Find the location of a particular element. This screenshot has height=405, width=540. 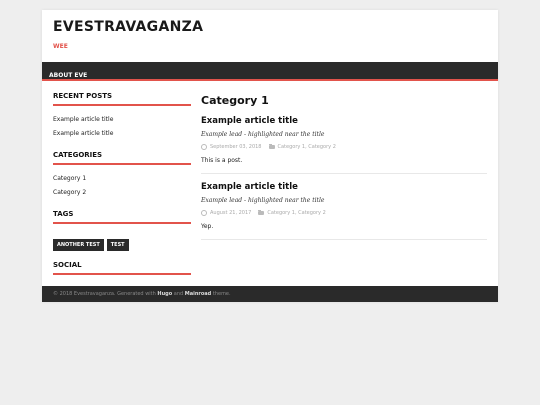

article-date: August 21, 2017 is located at coordinates (231, 213).